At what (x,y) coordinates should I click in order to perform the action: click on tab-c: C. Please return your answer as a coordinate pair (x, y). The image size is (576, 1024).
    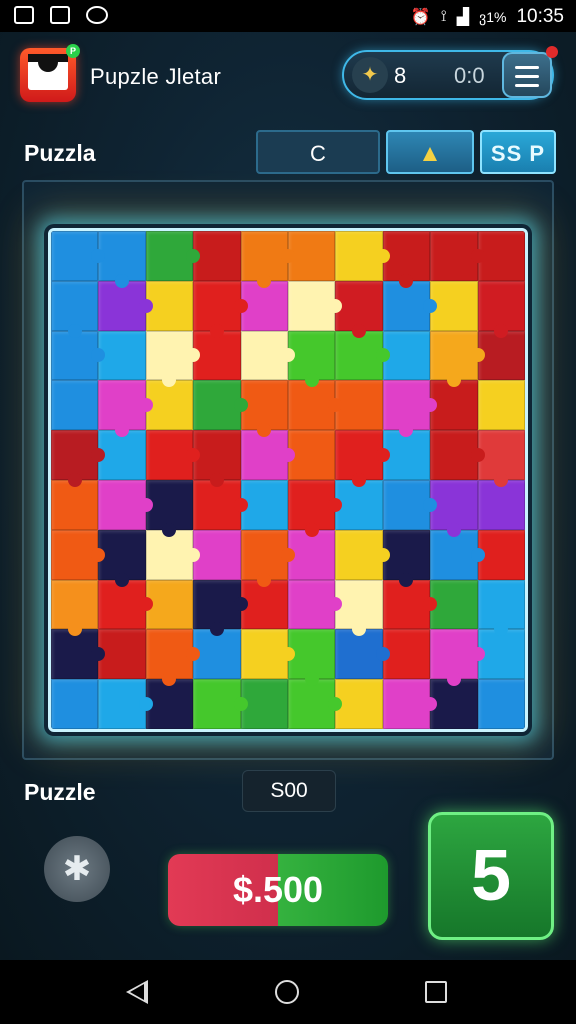
    Looking at the image, I should click on (318, 152).